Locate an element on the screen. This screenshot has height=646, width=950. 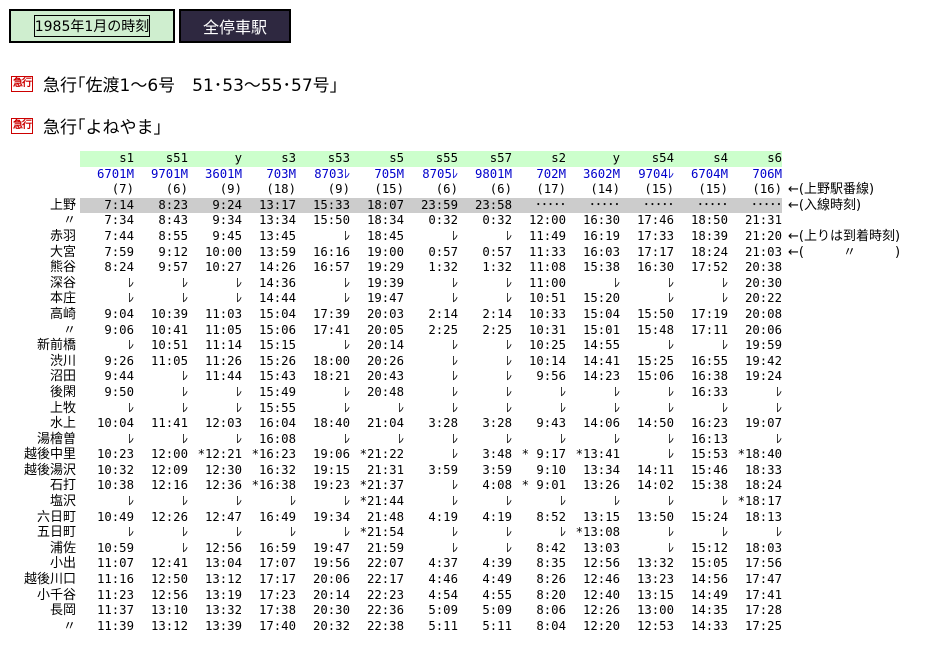
blank-cell is located at coordinates (45, 175).